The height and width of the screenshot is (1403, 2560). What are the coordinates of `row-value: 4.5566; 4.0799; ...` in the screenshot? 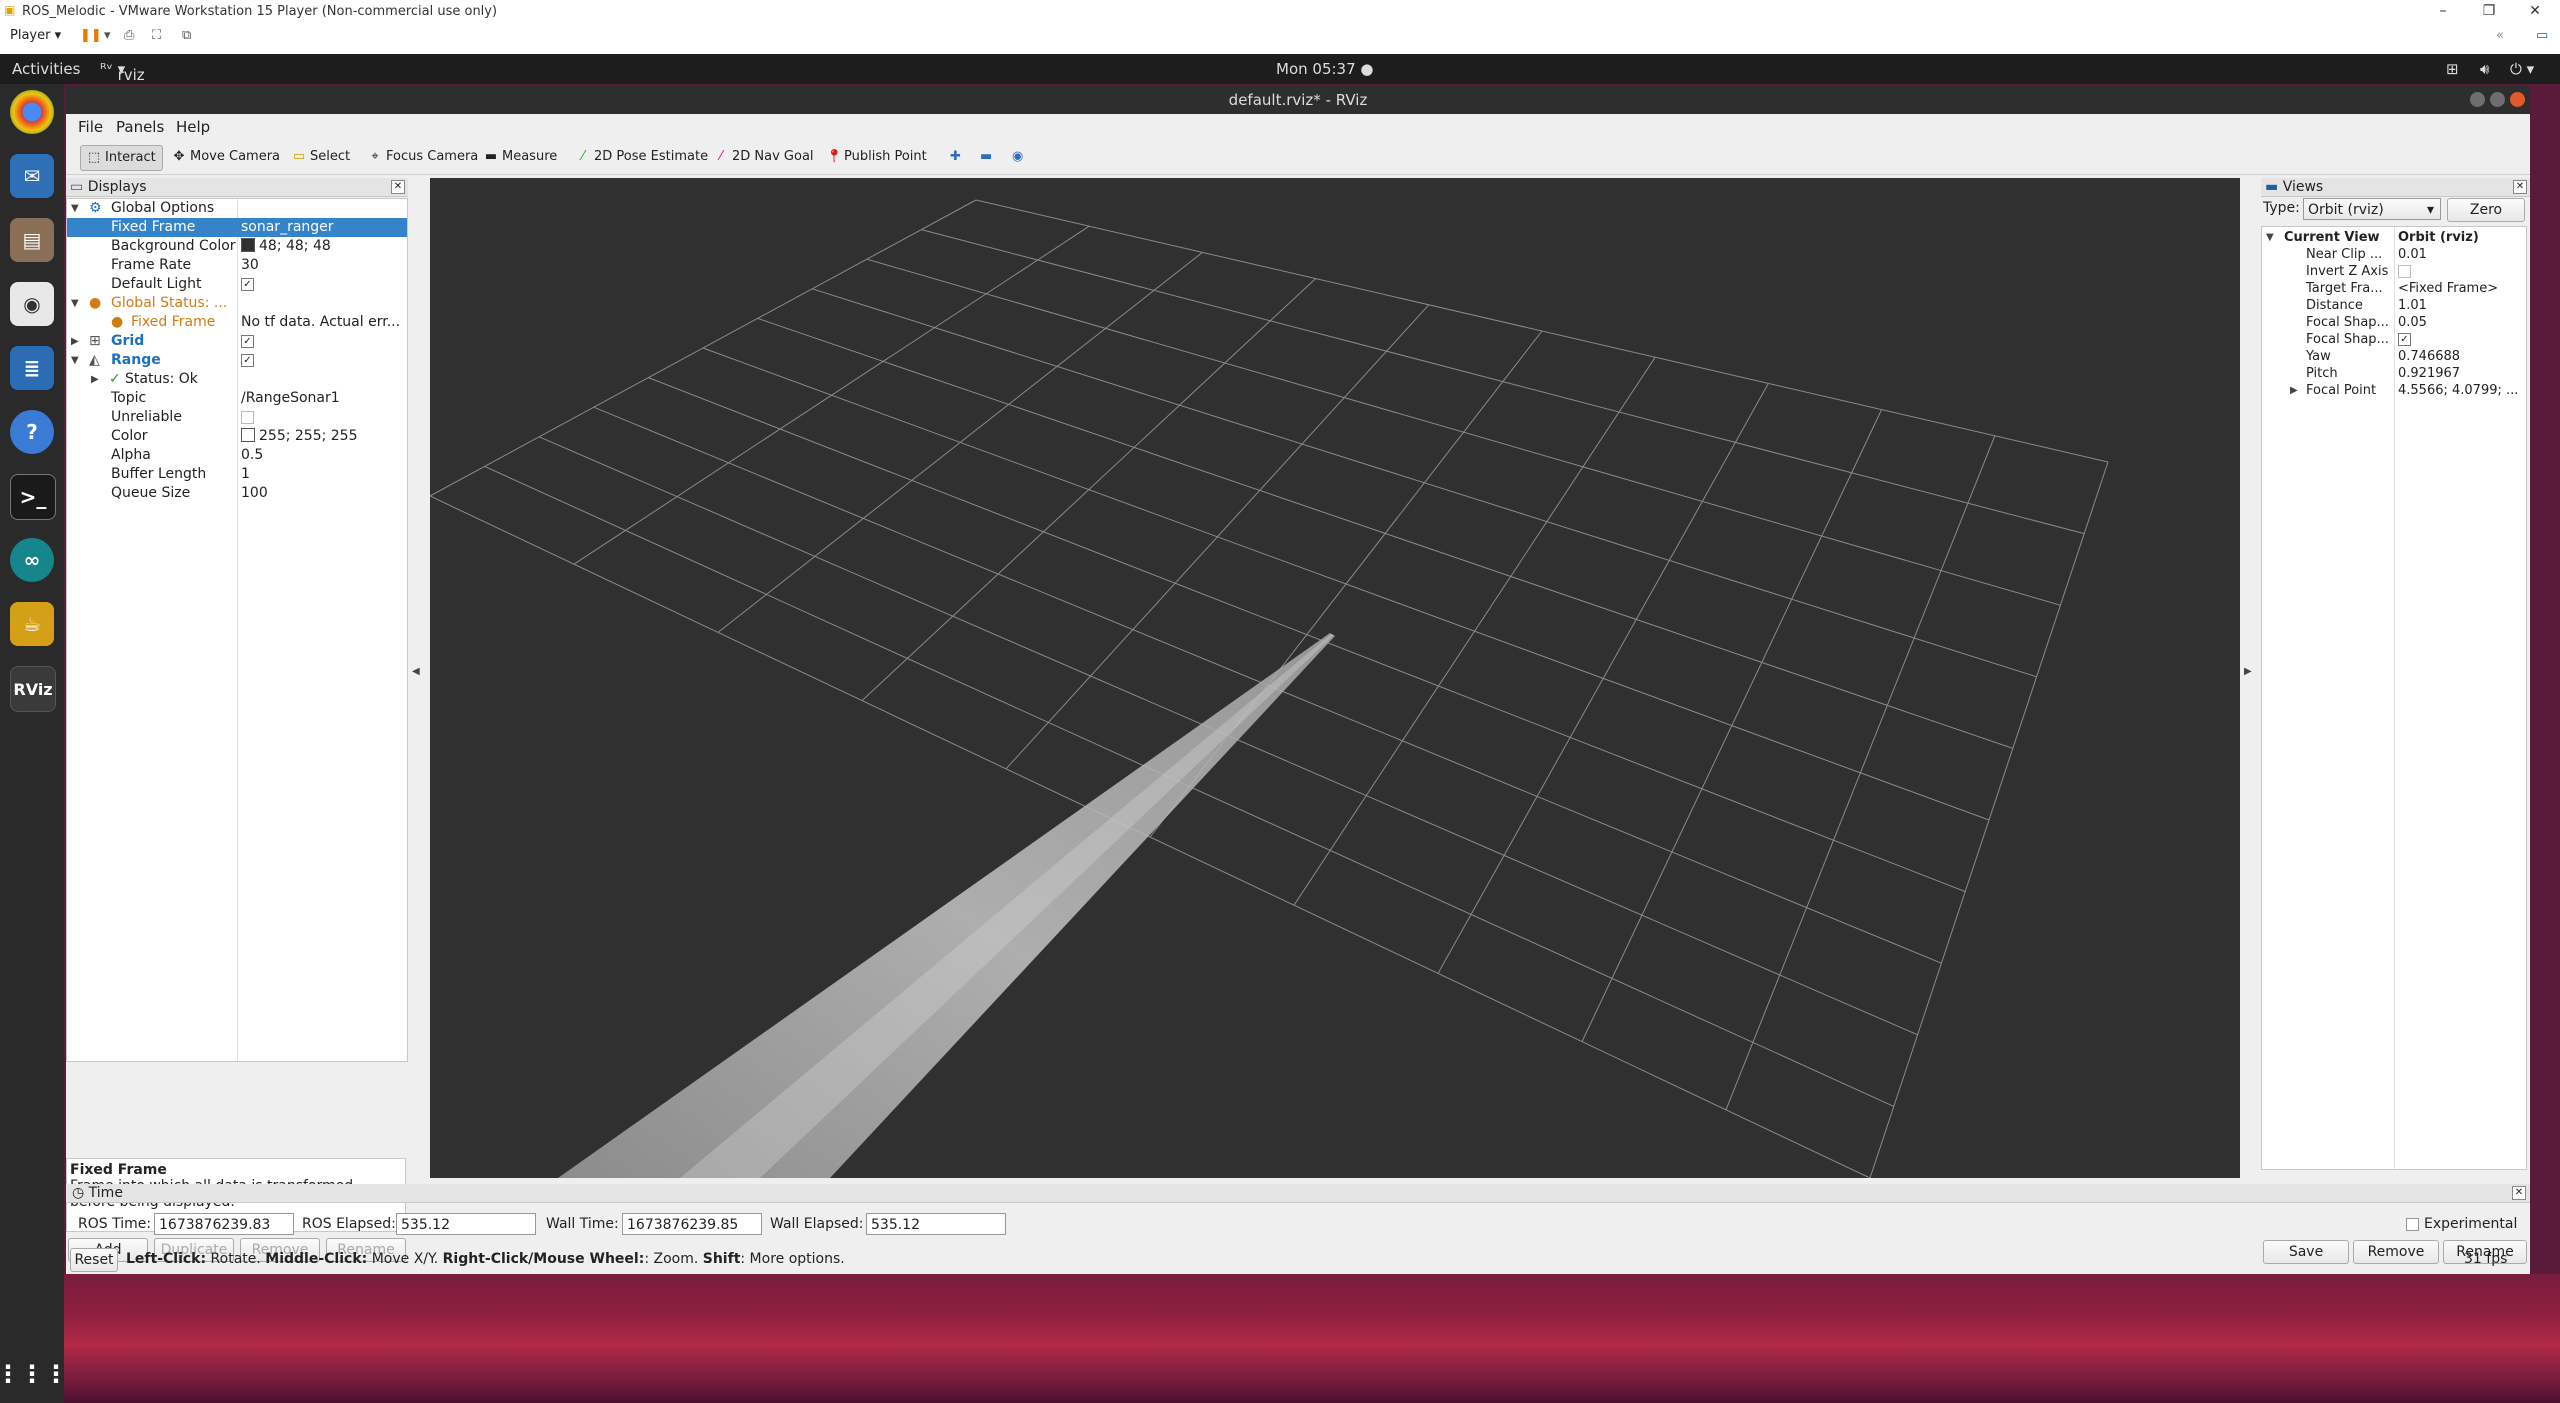 It's located at (2461, 390).